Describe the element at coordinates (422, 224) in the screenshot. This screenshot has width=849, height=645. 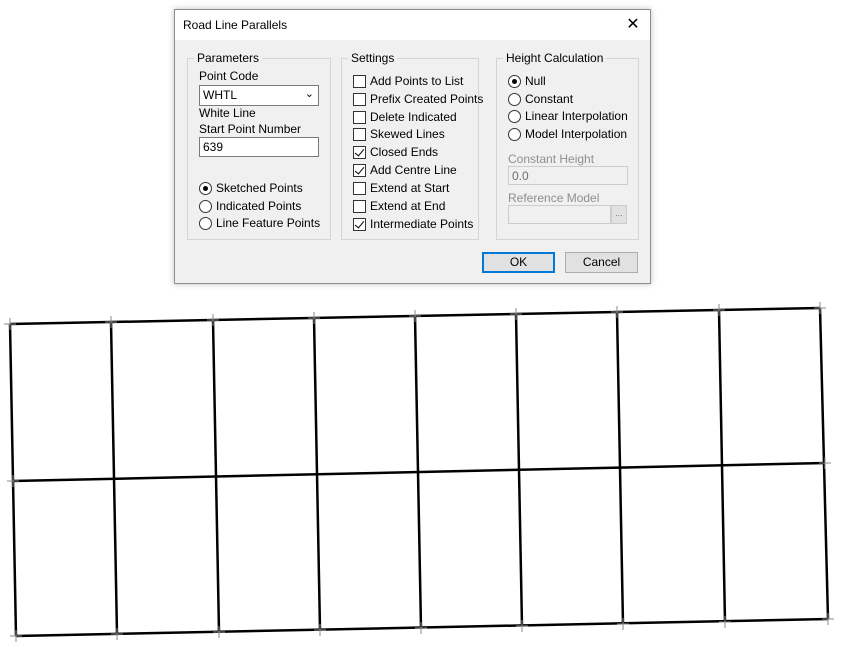
I see `checkbox-label: Intermediate Points` at that location.